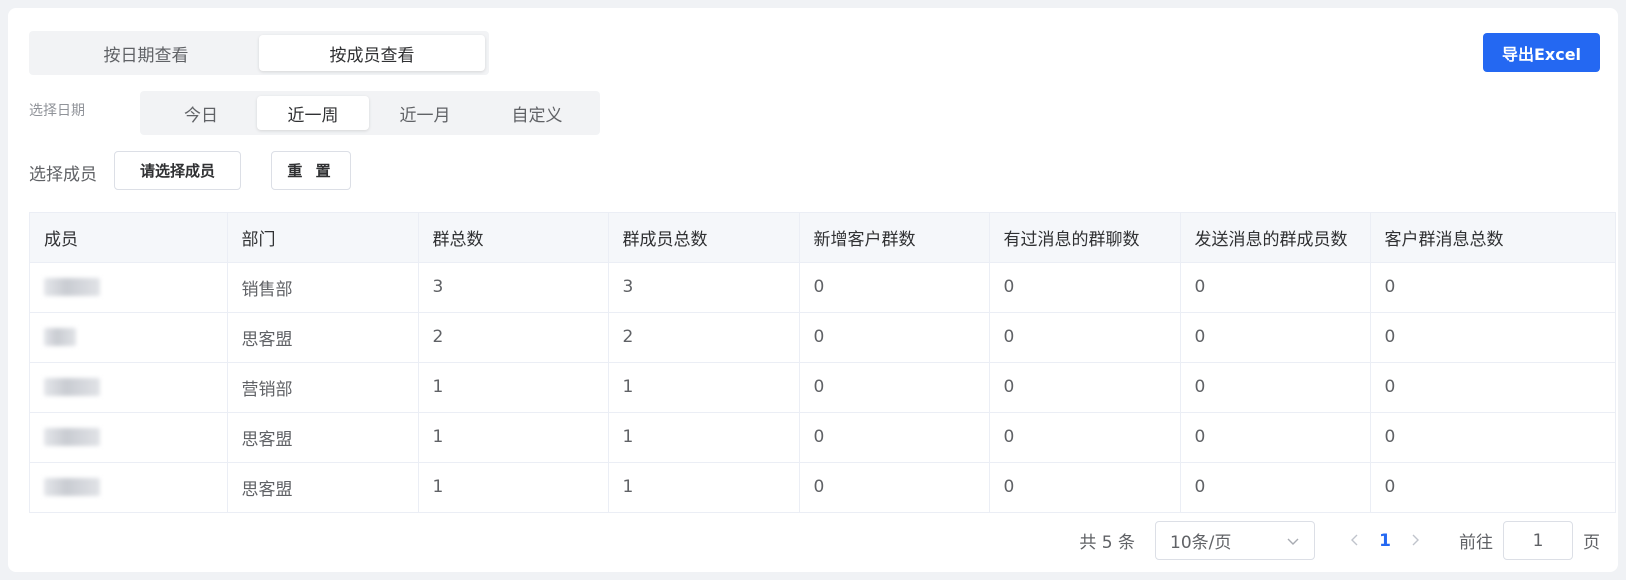 This screenshot has width=1626, height=580. I want to click on table-cell: 营销部, so click(323, 387).